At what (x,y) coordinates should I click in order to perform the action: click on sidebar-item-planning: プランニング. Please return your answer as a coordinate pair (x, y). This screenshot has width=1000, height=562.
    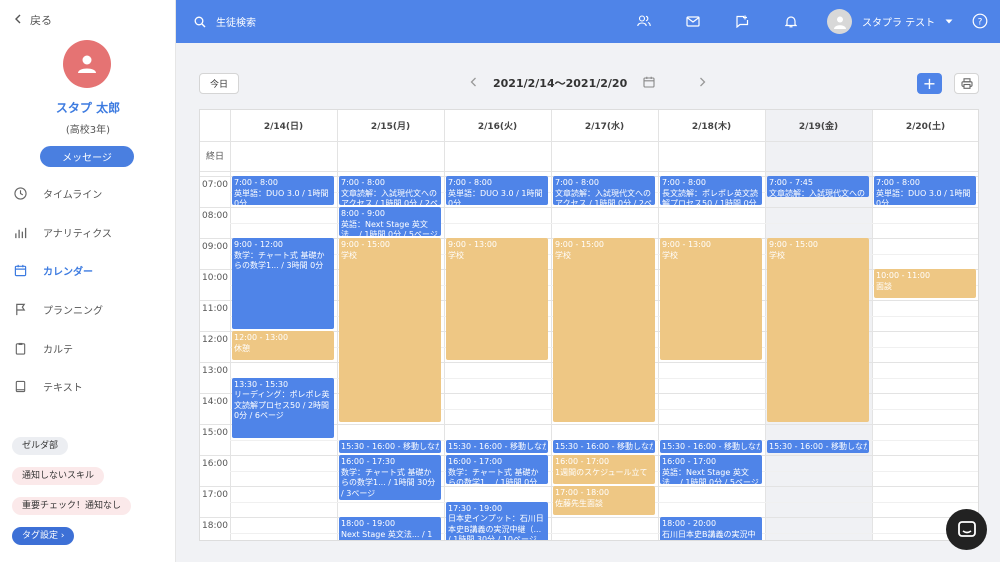
    Looking at the image, I should click on (88, 309).